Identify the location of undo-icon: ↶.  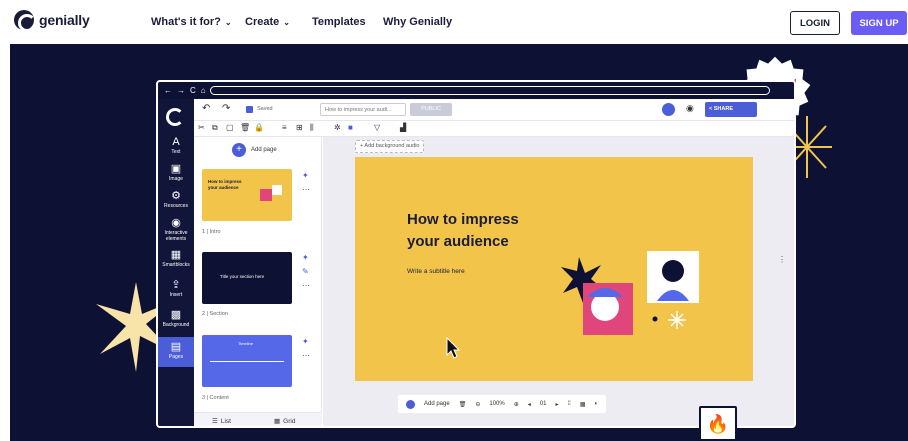
(206, 108).